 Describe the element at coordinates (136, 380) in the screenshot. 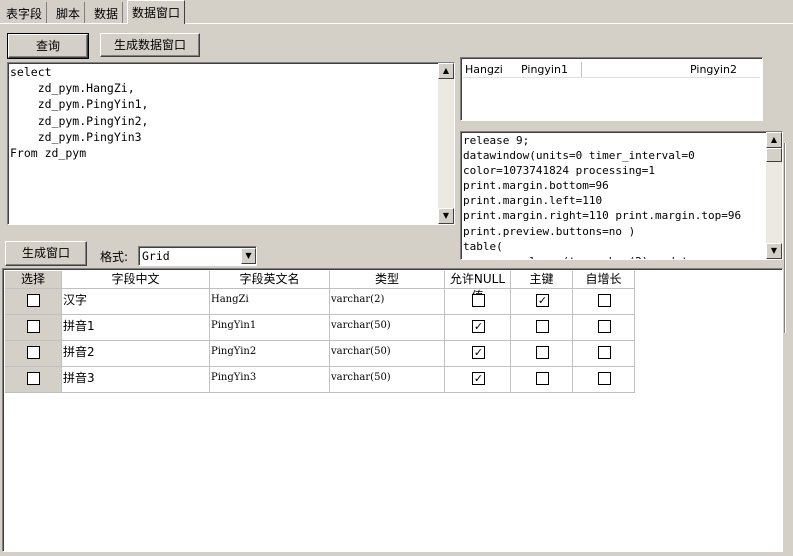

I see `grid-cell-cn: 拼音3` at that location.